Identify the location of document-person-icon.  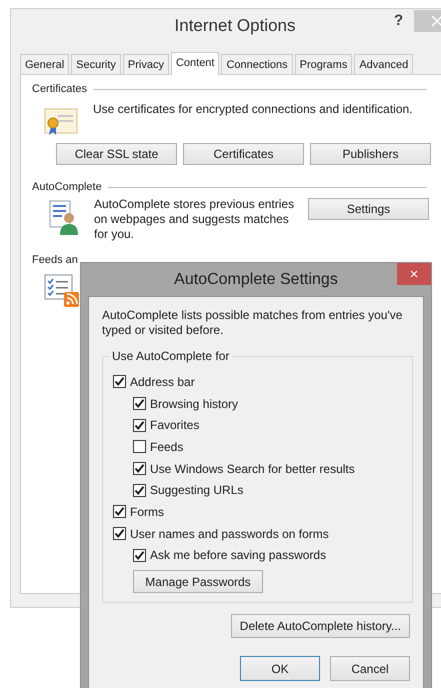
(64, 218).